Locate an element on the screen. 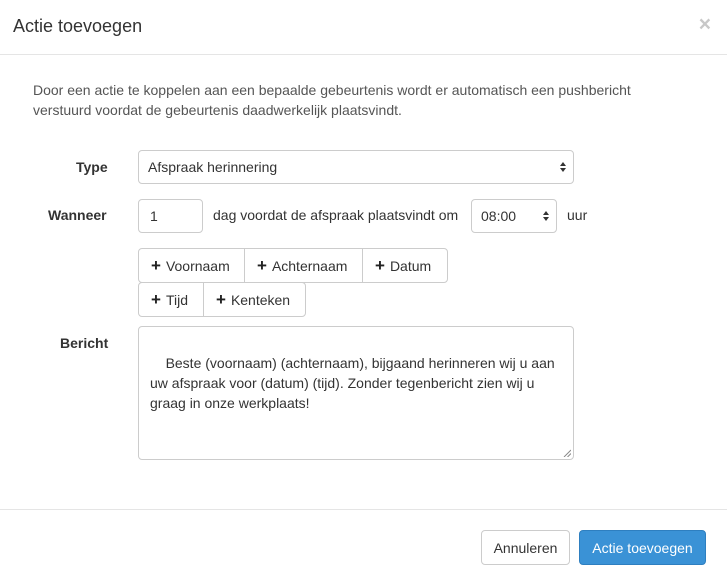 This screenshot has width=727, height=585. time-select-value: 08:00 is located at coordinates (499, 216).